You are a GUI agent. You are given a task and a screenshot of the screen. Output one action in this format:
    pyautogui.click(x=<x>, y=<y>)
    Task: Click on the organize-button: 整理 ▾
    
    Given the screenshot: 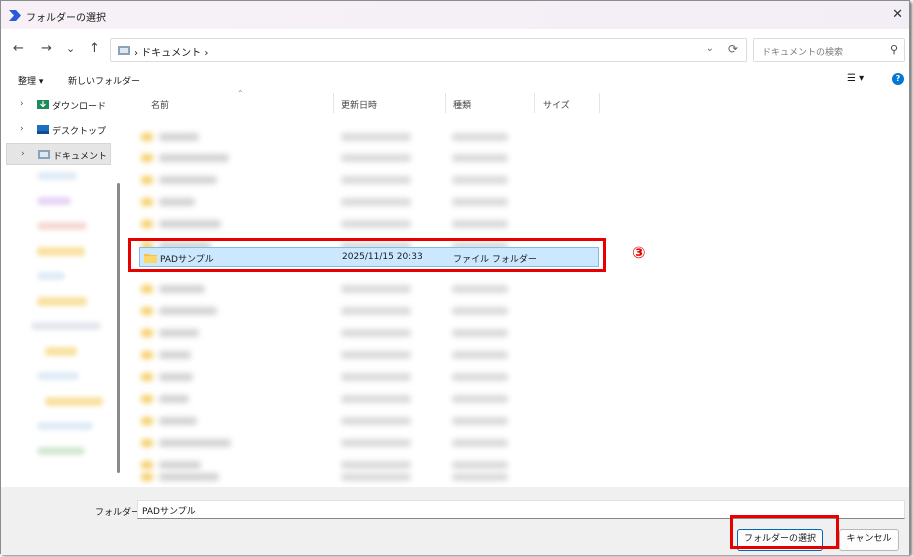 What is the action you would take?
    pyautogui.click(x=30, y=80)
    